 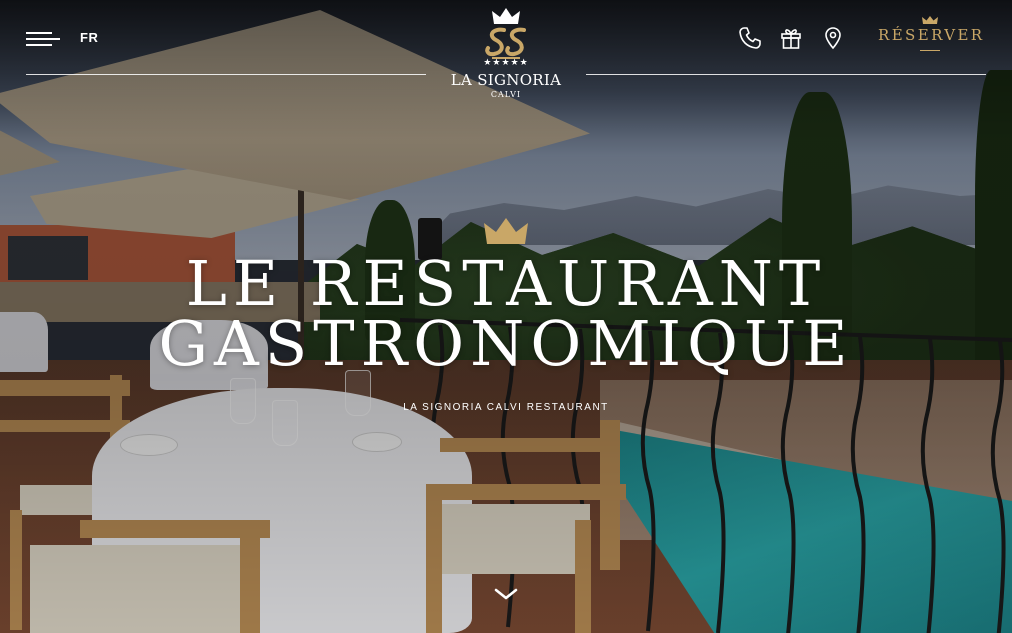 I want to click on reserve-underline, so click(x=930, y=50).